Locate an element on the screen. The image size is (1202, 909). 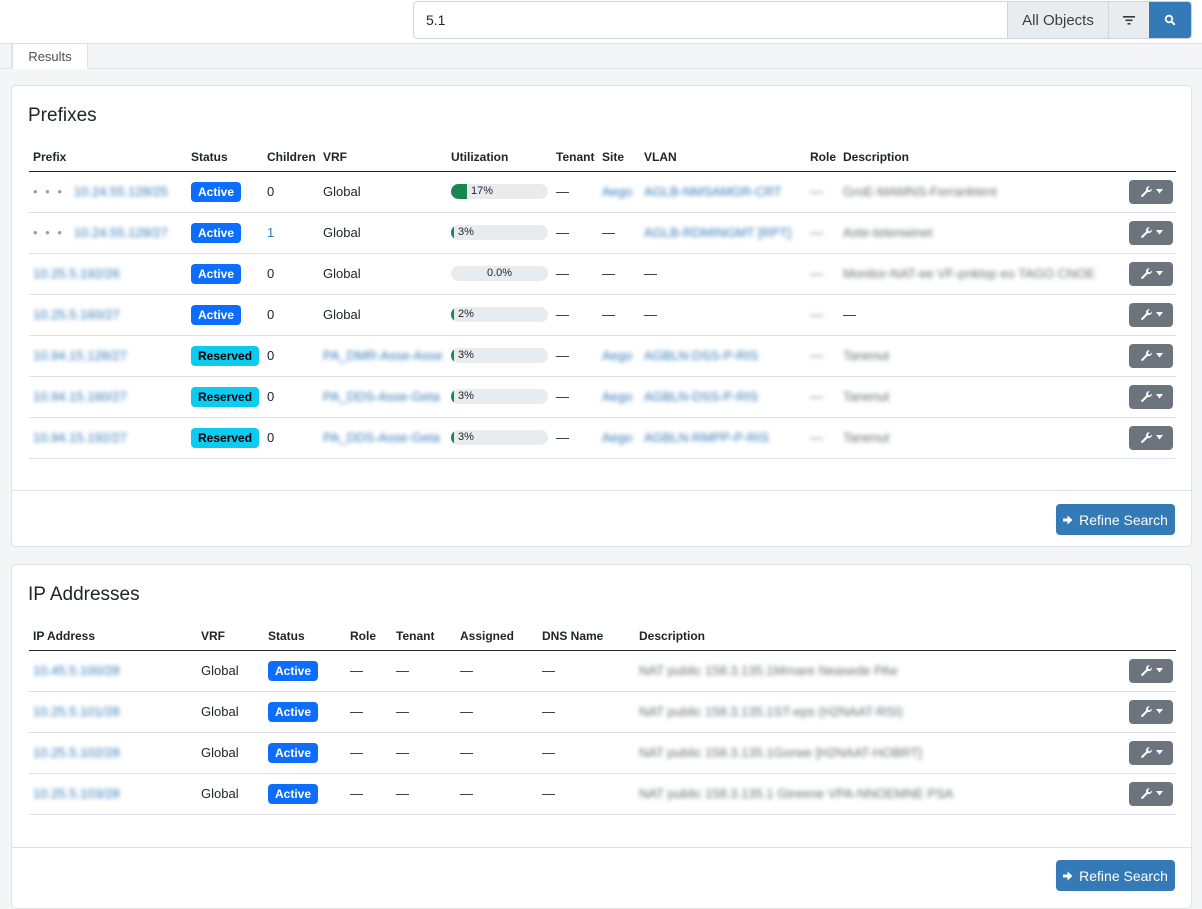
caret-down-icon is located at coordinates (1159, 191).